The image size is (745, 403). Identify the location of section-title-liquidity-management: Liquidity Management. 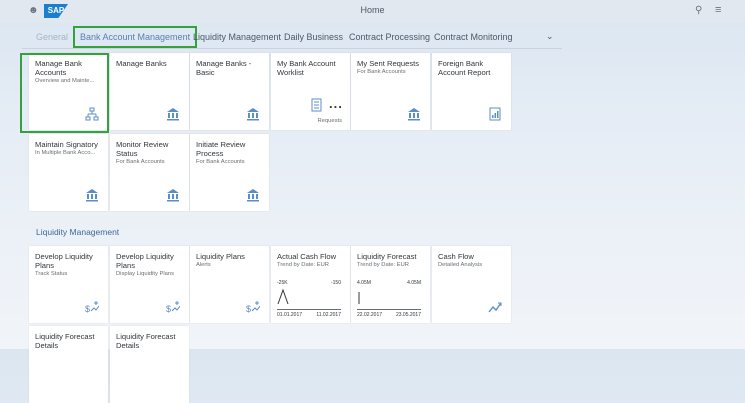
(78, 232).